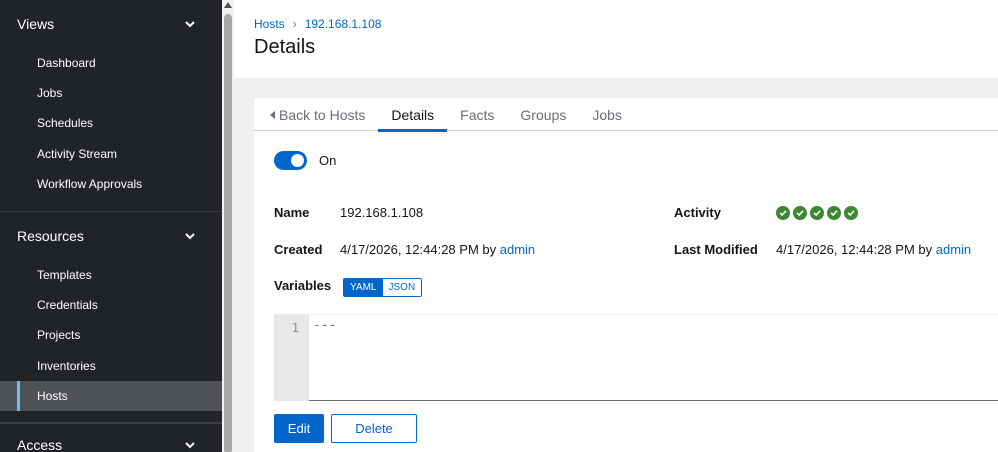  What do you see at coordinates (111, 154) in the screenshot?
I see `sidebar-item-activity-stream: Activity Stream` at bounding box center [111, 154].